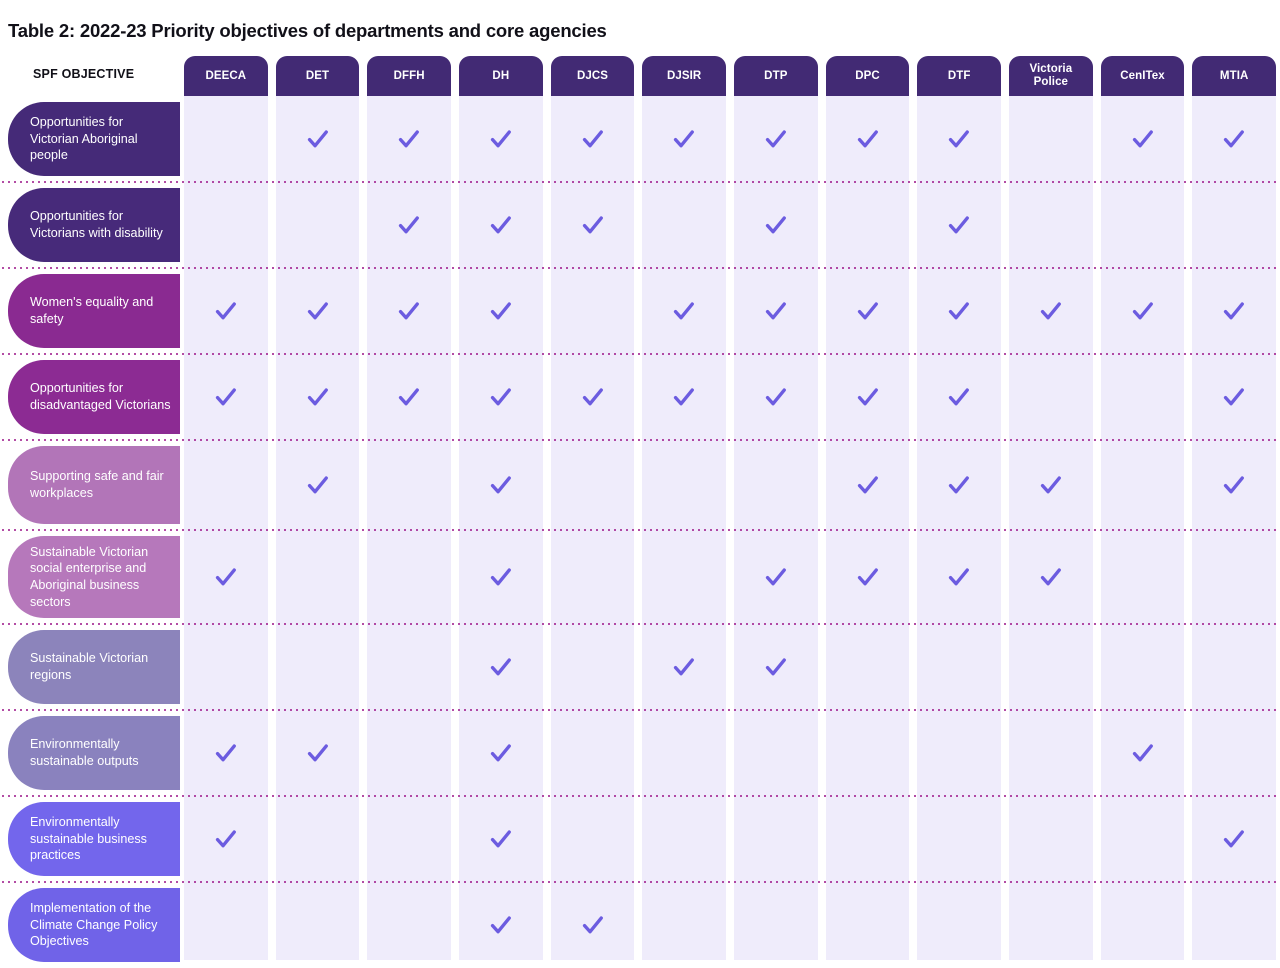 Image resolution: width=1280 pixels, height=968 pixels. What do you see at coordinates (640, 311) in the screenshot?
I see `table-row: Women's equality and safety` at bounding box center [640, 311].